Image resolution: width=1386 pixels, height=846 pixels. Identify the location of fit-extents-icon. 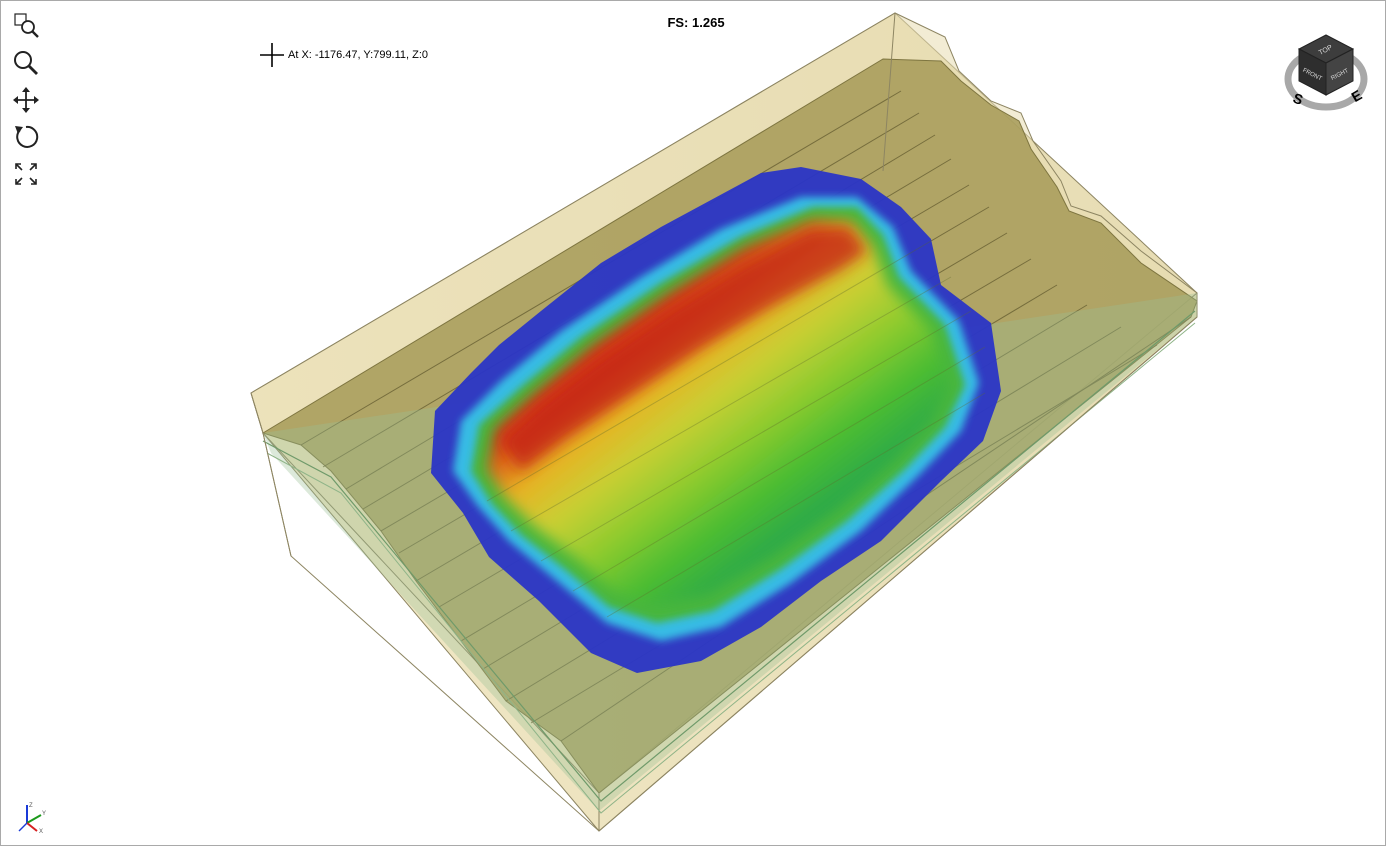
(26, 174).